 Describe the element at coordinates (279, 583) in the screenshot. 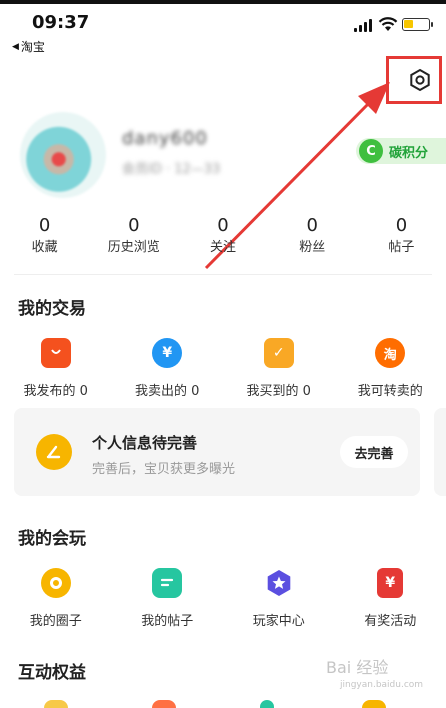

I see `star-badge-icon` at that location.